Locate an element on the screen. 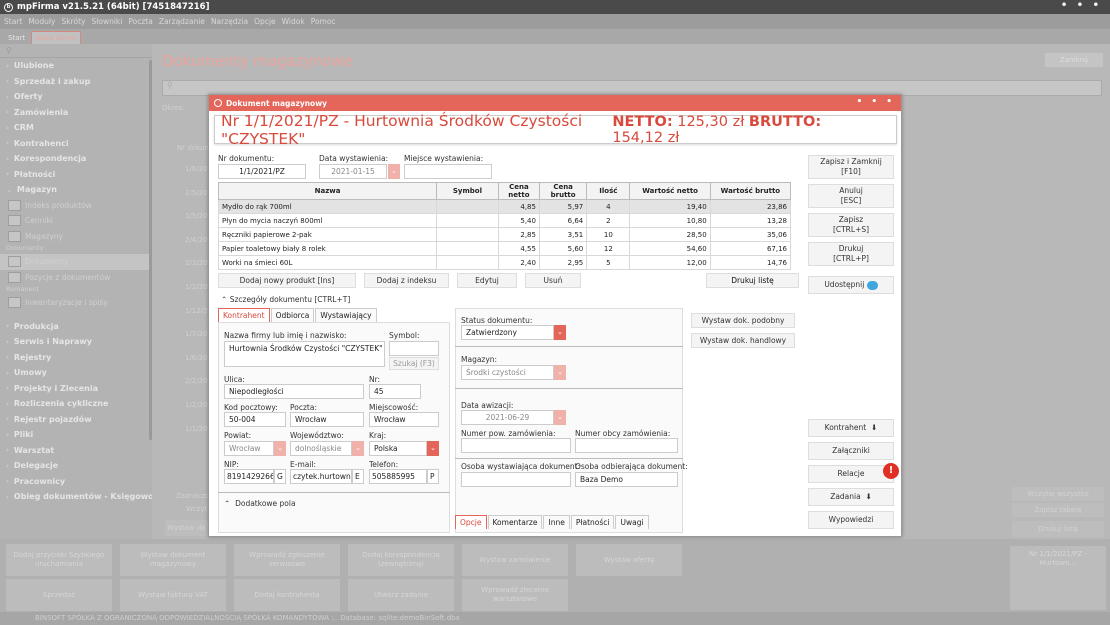  miejscowosc-field: Wrocław is located at coordinates (404, 419).